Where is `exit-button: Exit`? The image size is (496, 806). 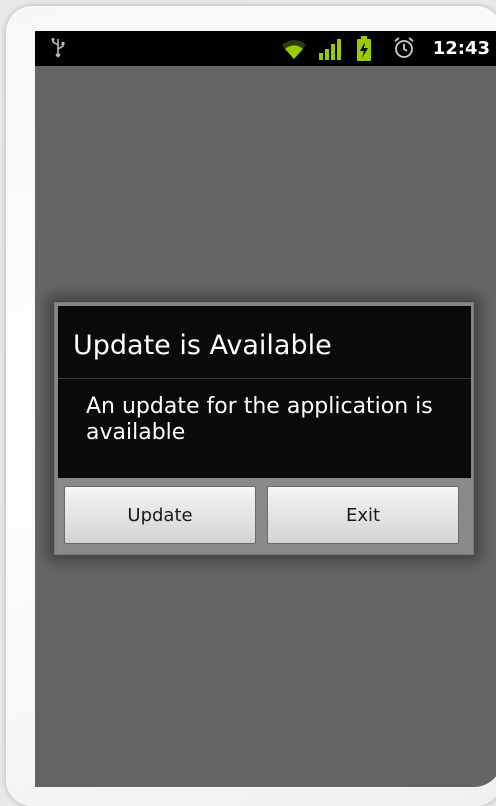
exit-button: Exit is located at coordinates (363, 515).